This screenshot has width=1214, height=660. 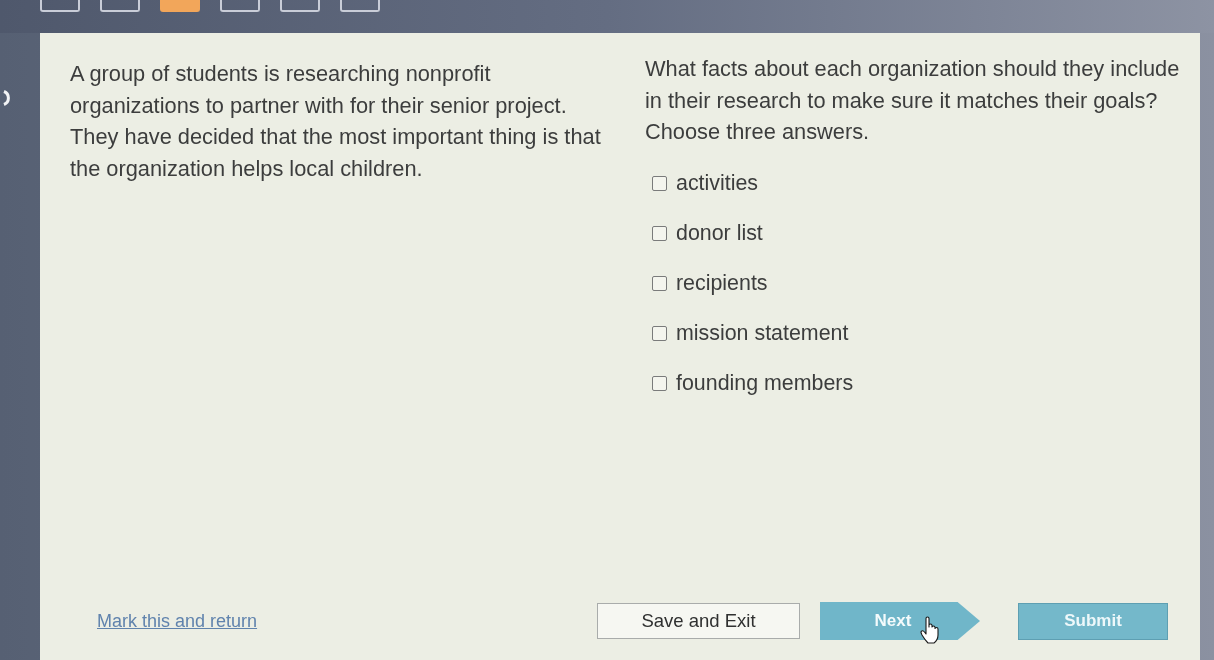 What do you see at coordinates (177, 621) in the screenshot?
I see `mark-and-return-link: Mark this and return` at bounding box center [177, 621].